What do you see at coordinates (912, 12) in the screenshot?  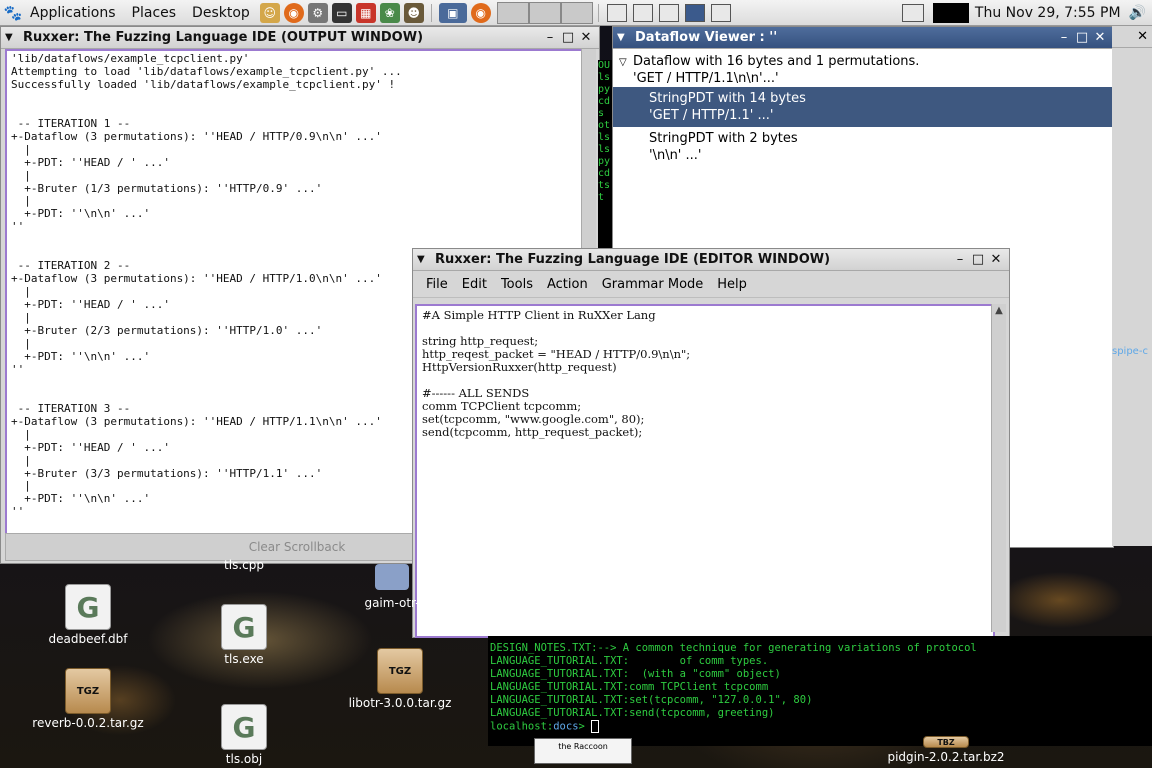 I see `network-monitor-icon` at bounding box center [912, 12].